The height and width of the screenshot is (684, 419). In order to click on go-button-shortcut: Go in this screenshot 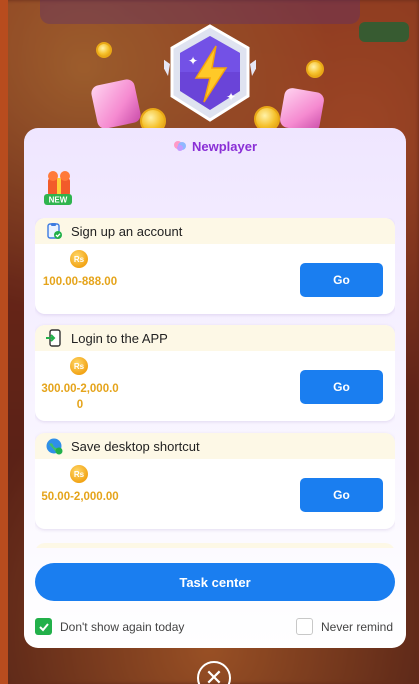, I will do `click(341, 495)`.